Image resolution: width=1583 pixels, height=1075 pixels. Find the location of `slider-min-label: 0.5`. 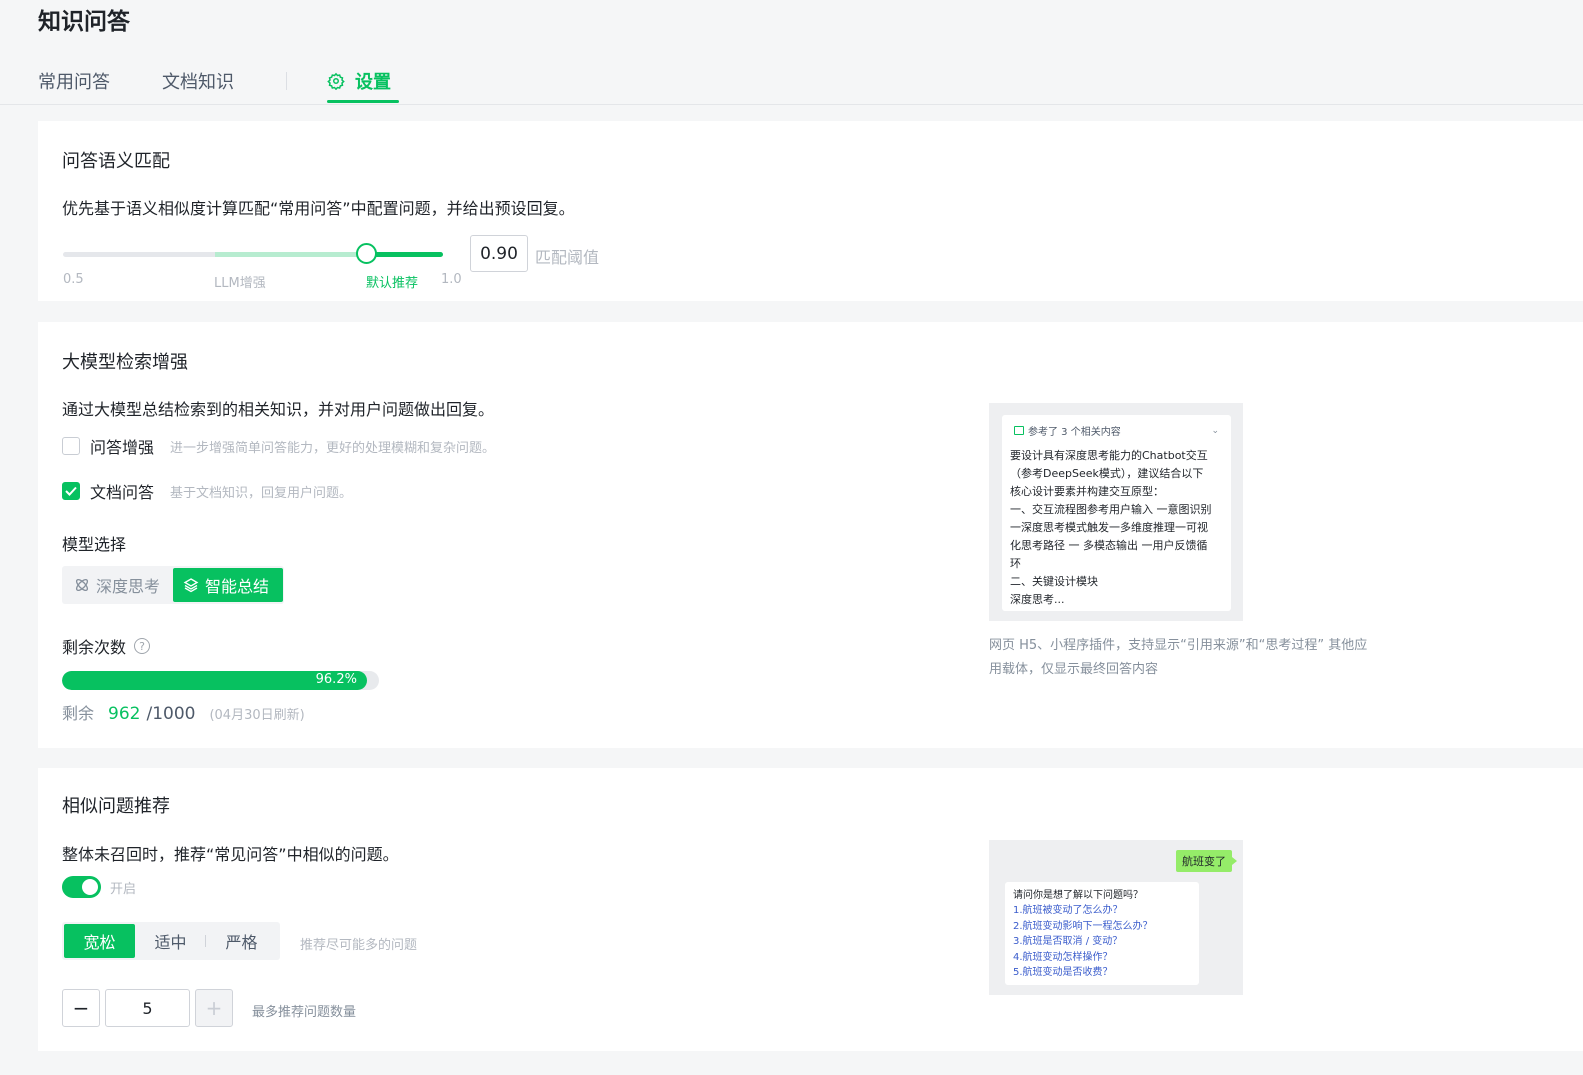

slider-min-label: 0.5 is located at coordinates (73, 279).